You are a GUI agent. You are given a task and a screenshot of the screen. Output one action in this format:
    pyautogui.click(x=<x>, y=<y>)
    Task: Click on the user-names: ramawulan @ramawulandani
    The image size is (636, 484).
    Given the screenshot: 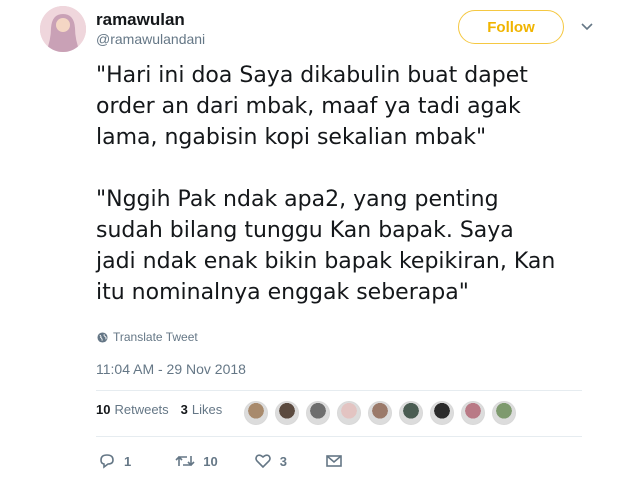 What is the action you would take?
    pyautogui.click(x=150, y=29)
    